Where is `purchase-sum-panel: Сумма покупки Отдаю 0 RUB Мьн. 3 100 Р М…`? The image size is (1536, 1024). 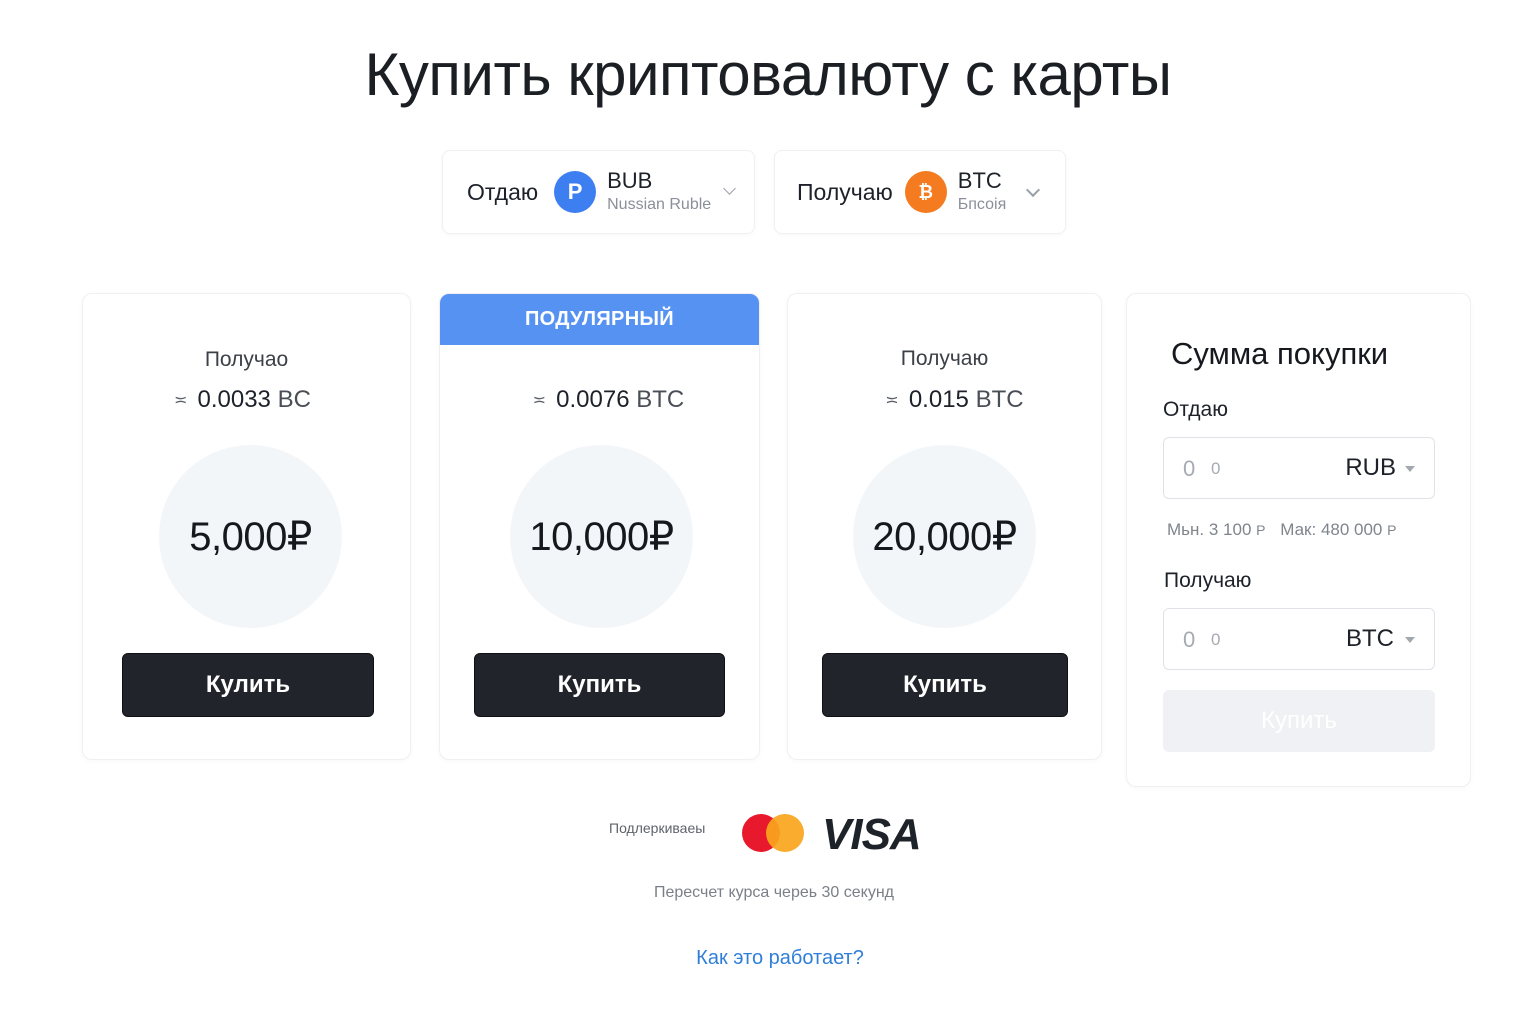 purchase-sum-panel: Сумма покупки Отдаю 0 RUB Мьн. 3 100 Р М… is located at coordinates (1298, 540).